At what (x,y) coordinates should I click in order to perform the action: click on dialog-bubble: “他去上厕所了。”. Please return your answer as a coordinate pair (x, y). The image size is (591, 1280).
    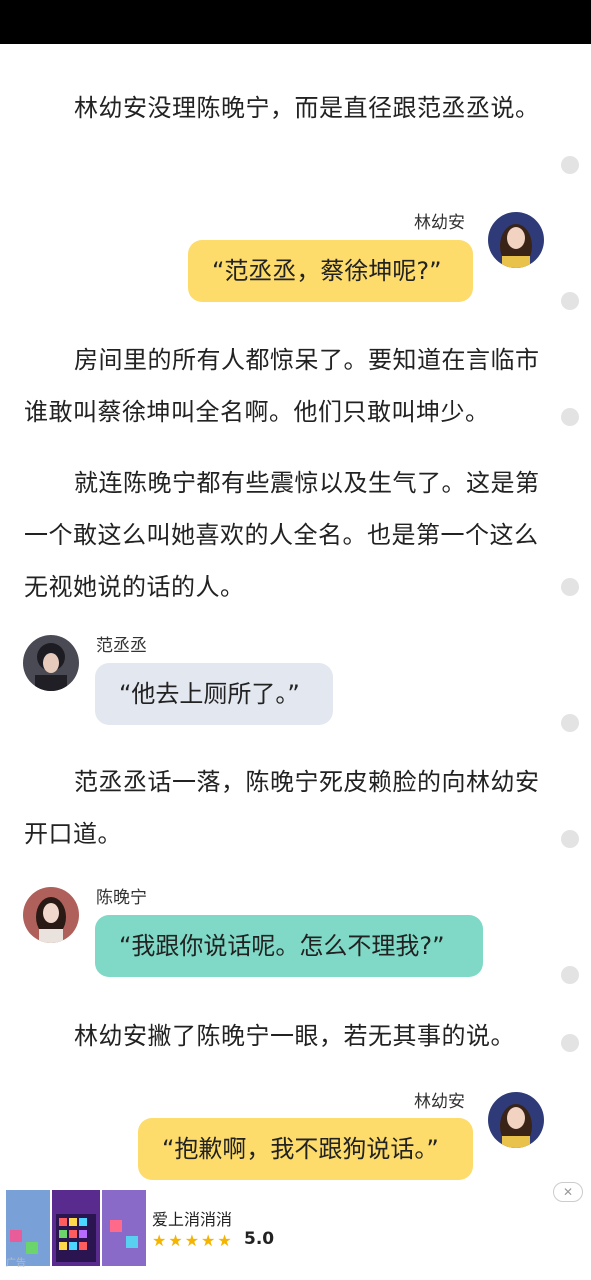
    Looking at the image, I should click on (214, 694).